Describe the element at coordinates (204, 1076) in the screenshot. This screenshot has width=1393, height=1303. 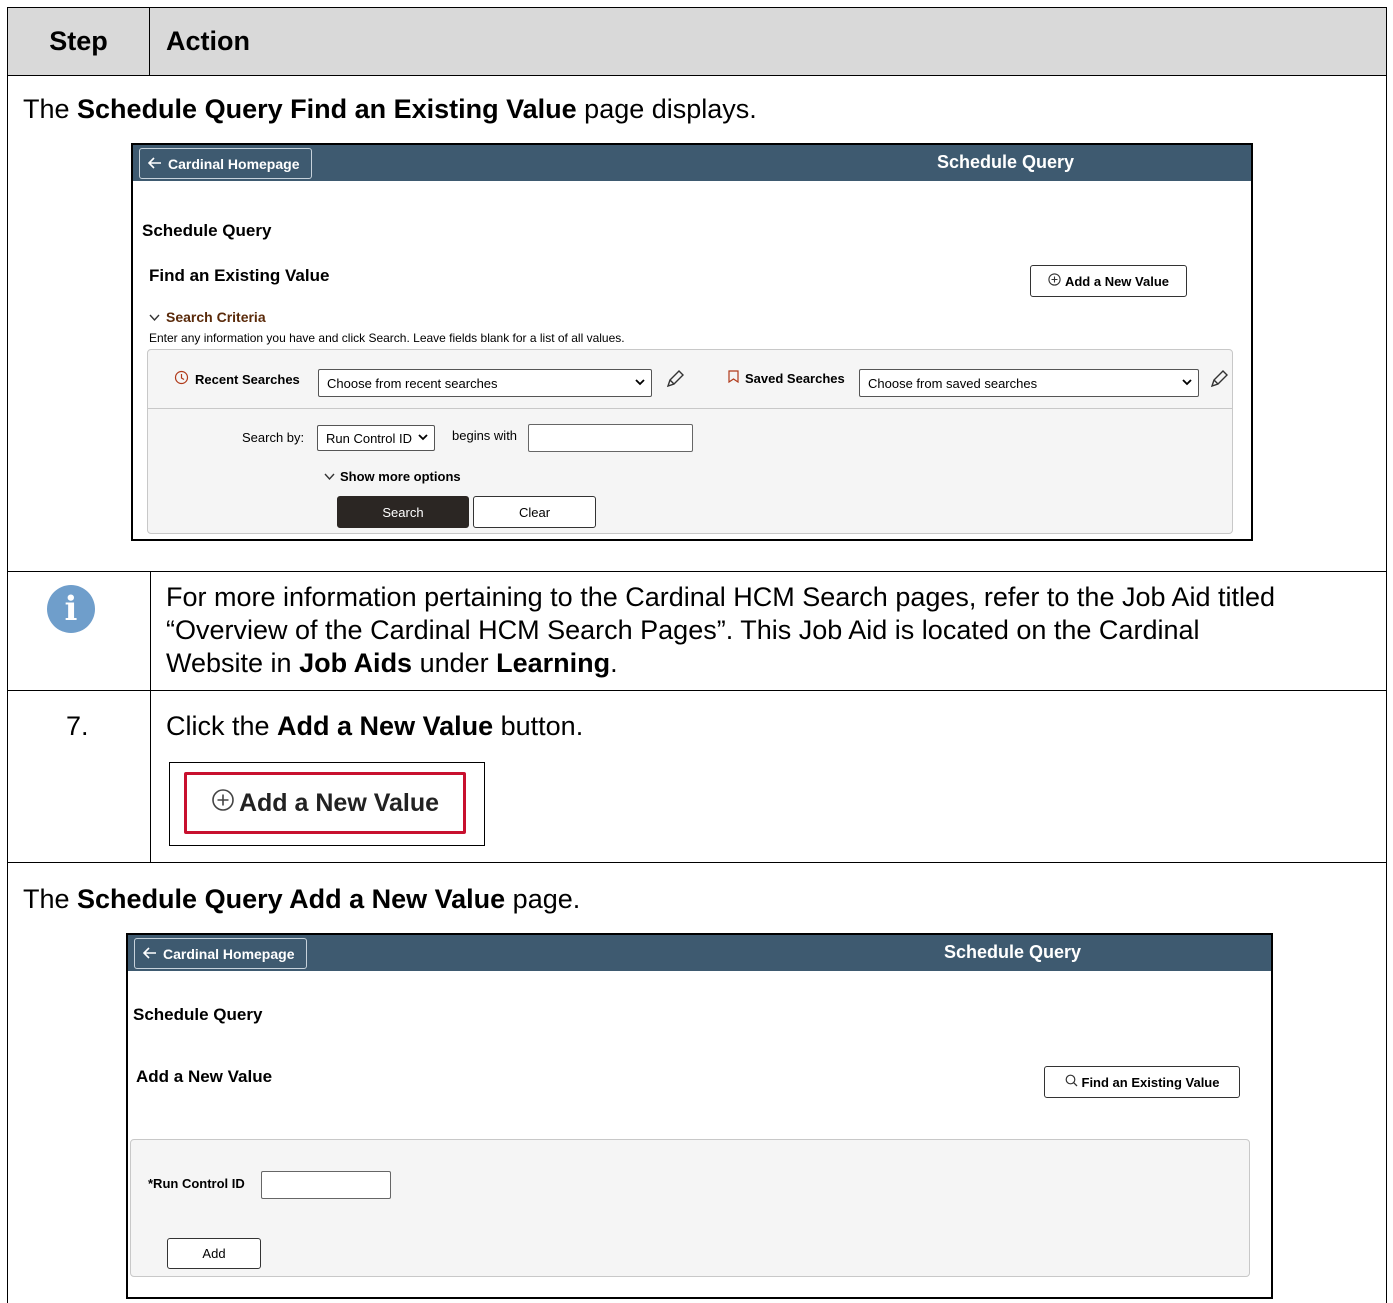
I see `section-title: Add a New Value` at that location.